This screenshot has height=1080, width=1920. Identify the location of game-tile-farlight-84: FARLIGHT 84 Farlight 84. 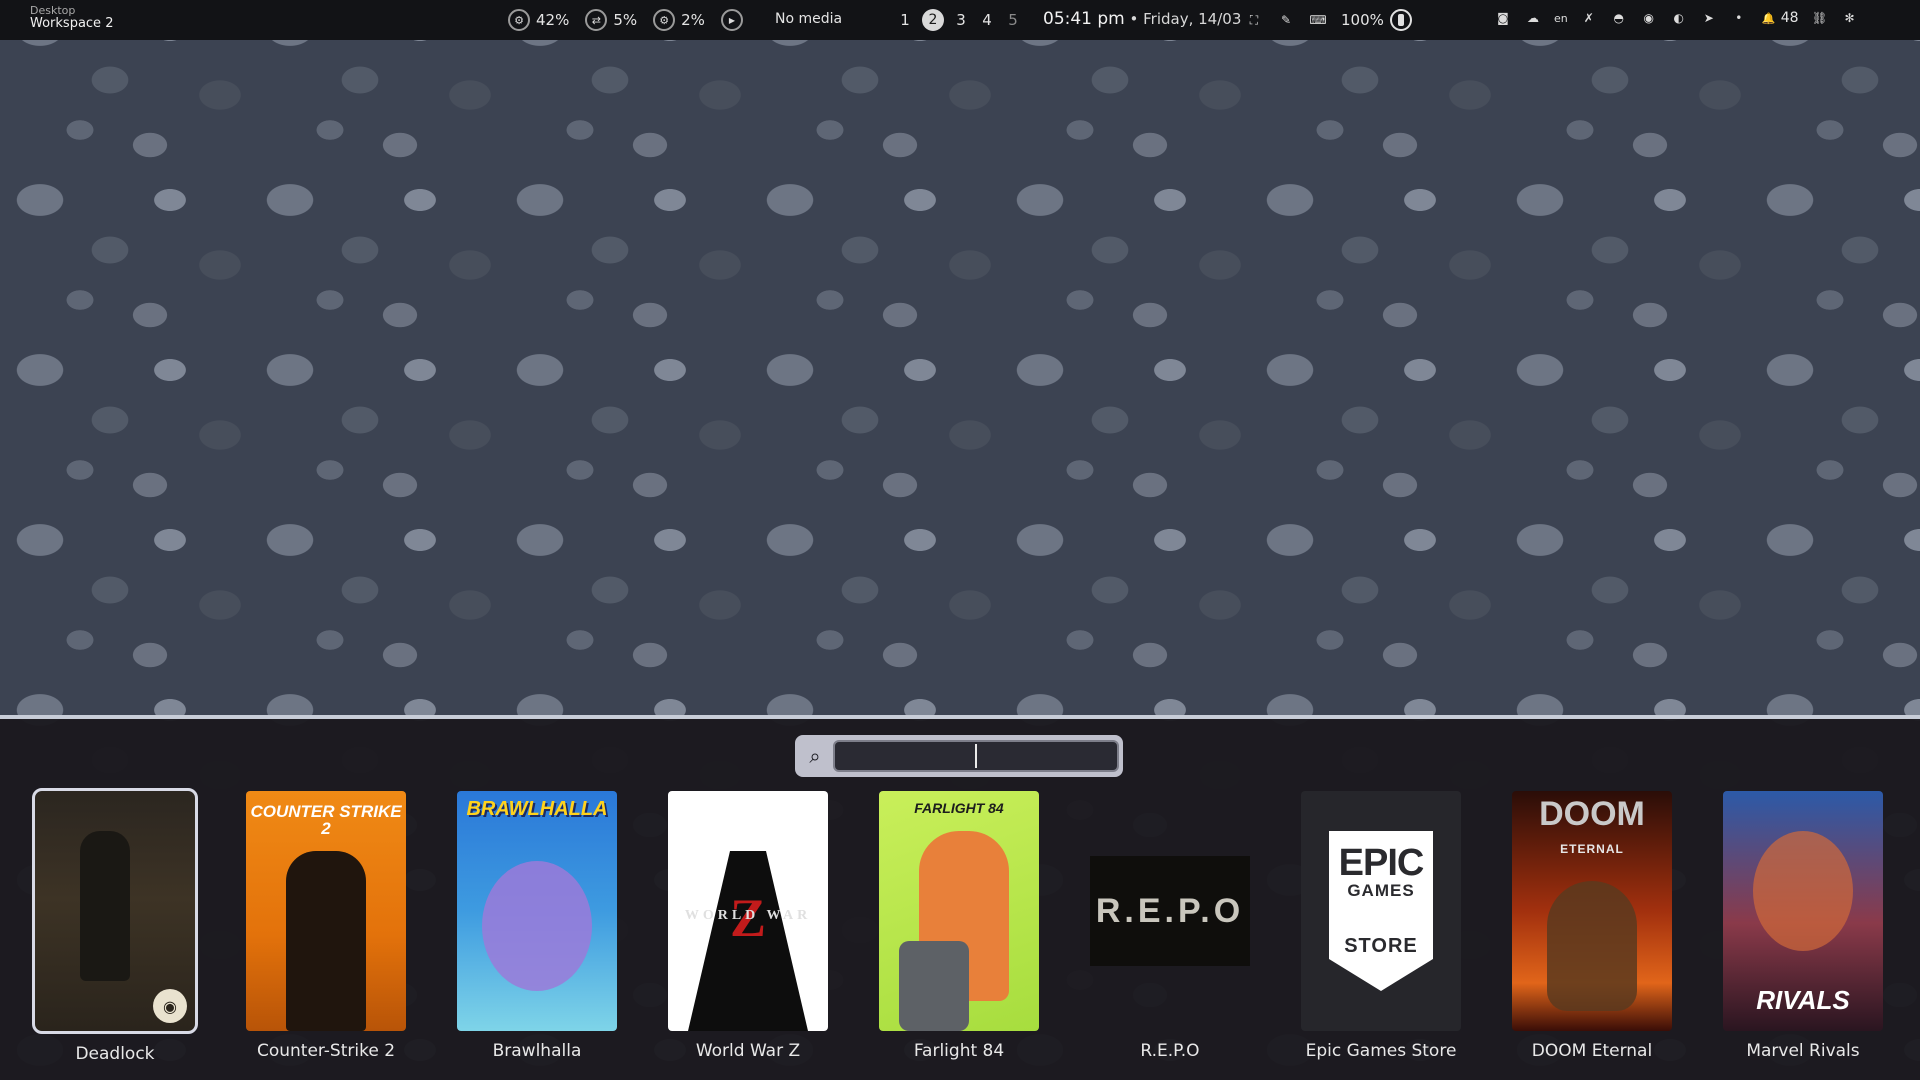
(959, 931).